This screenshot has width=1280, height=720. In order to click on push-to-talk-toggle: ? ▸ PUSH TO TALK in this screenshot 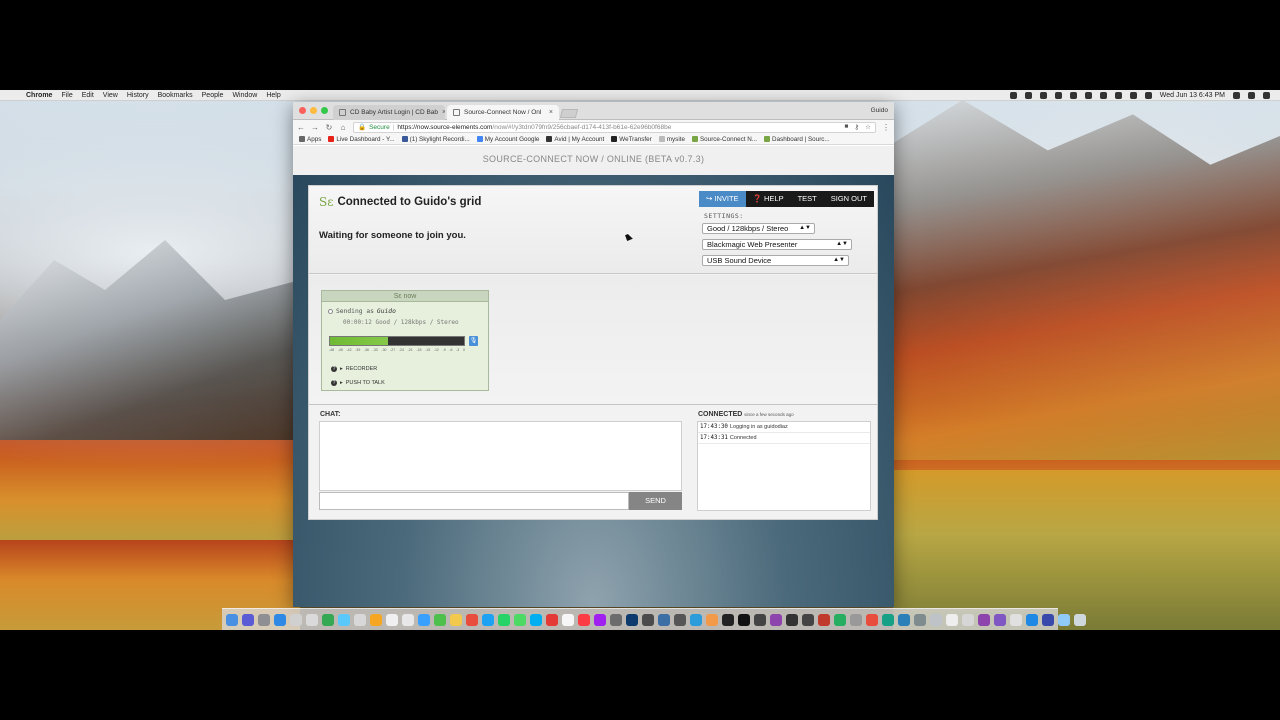, I will do `click(358, 383)`.